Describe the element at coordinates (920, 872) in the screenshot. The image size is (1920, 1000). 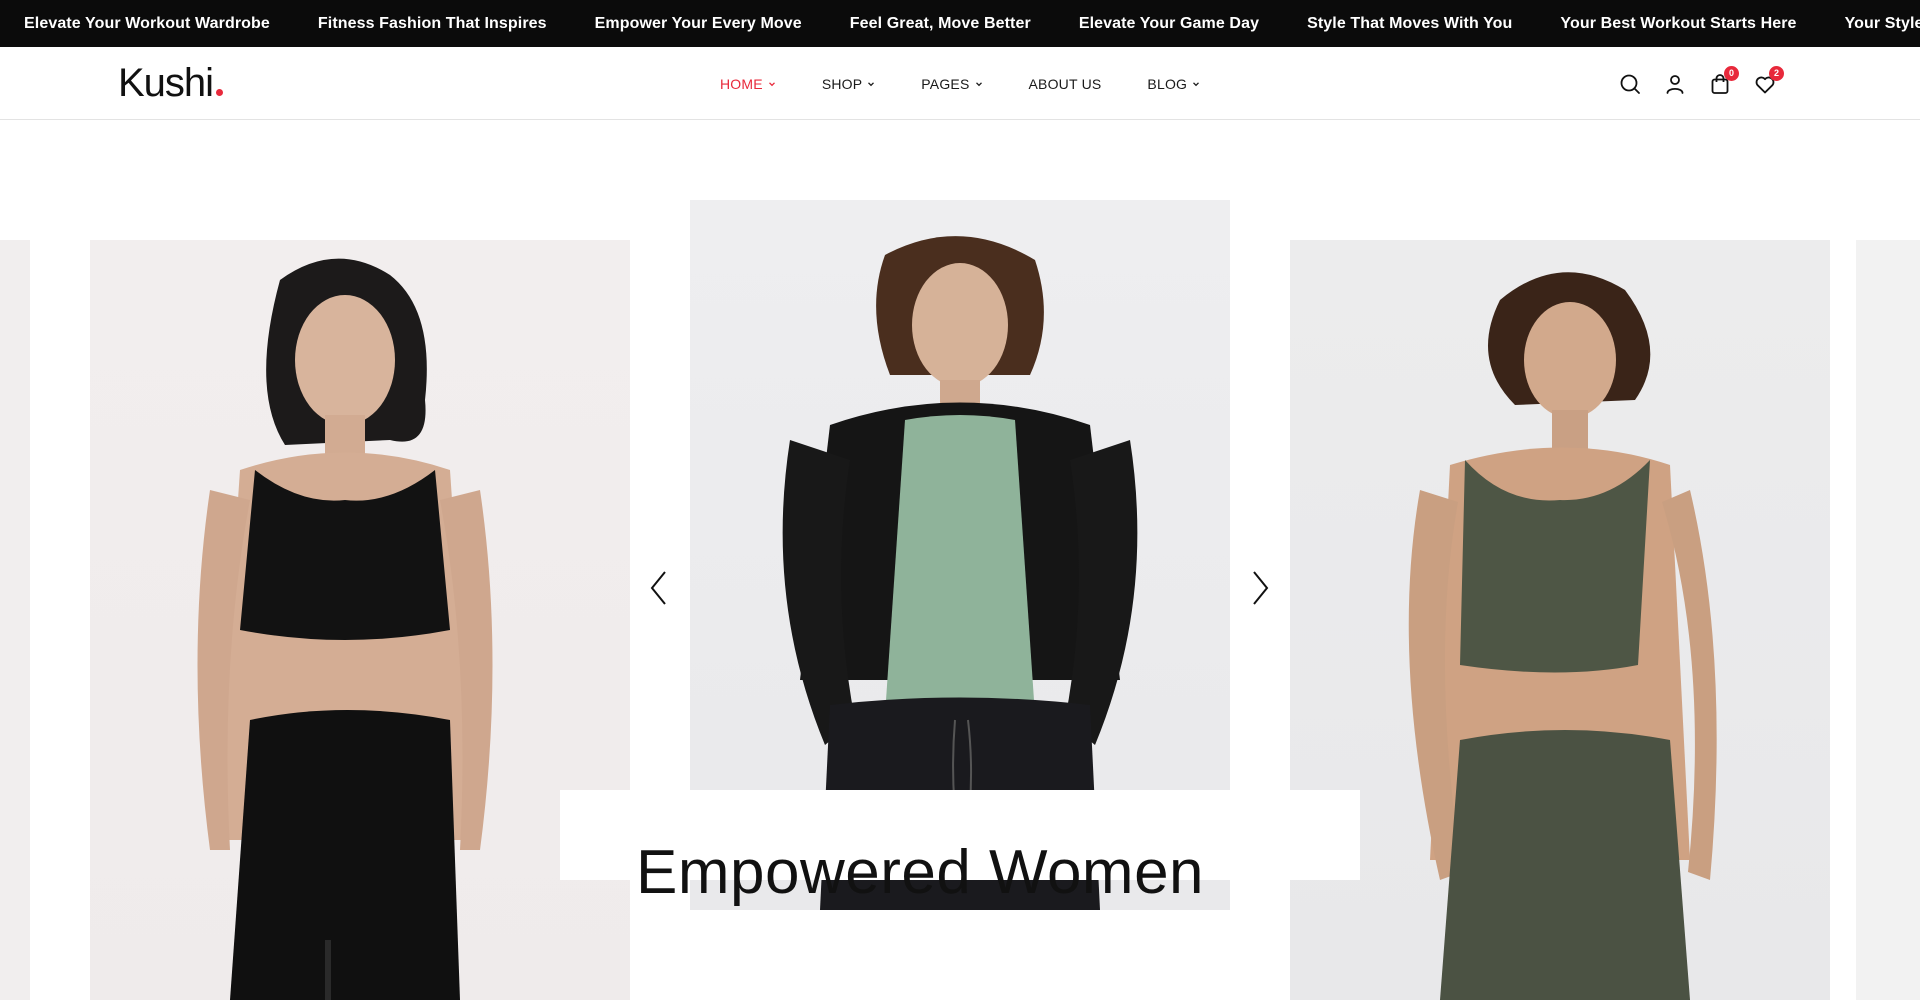
I see `hero-caption-title: Empowered Women` at that location.